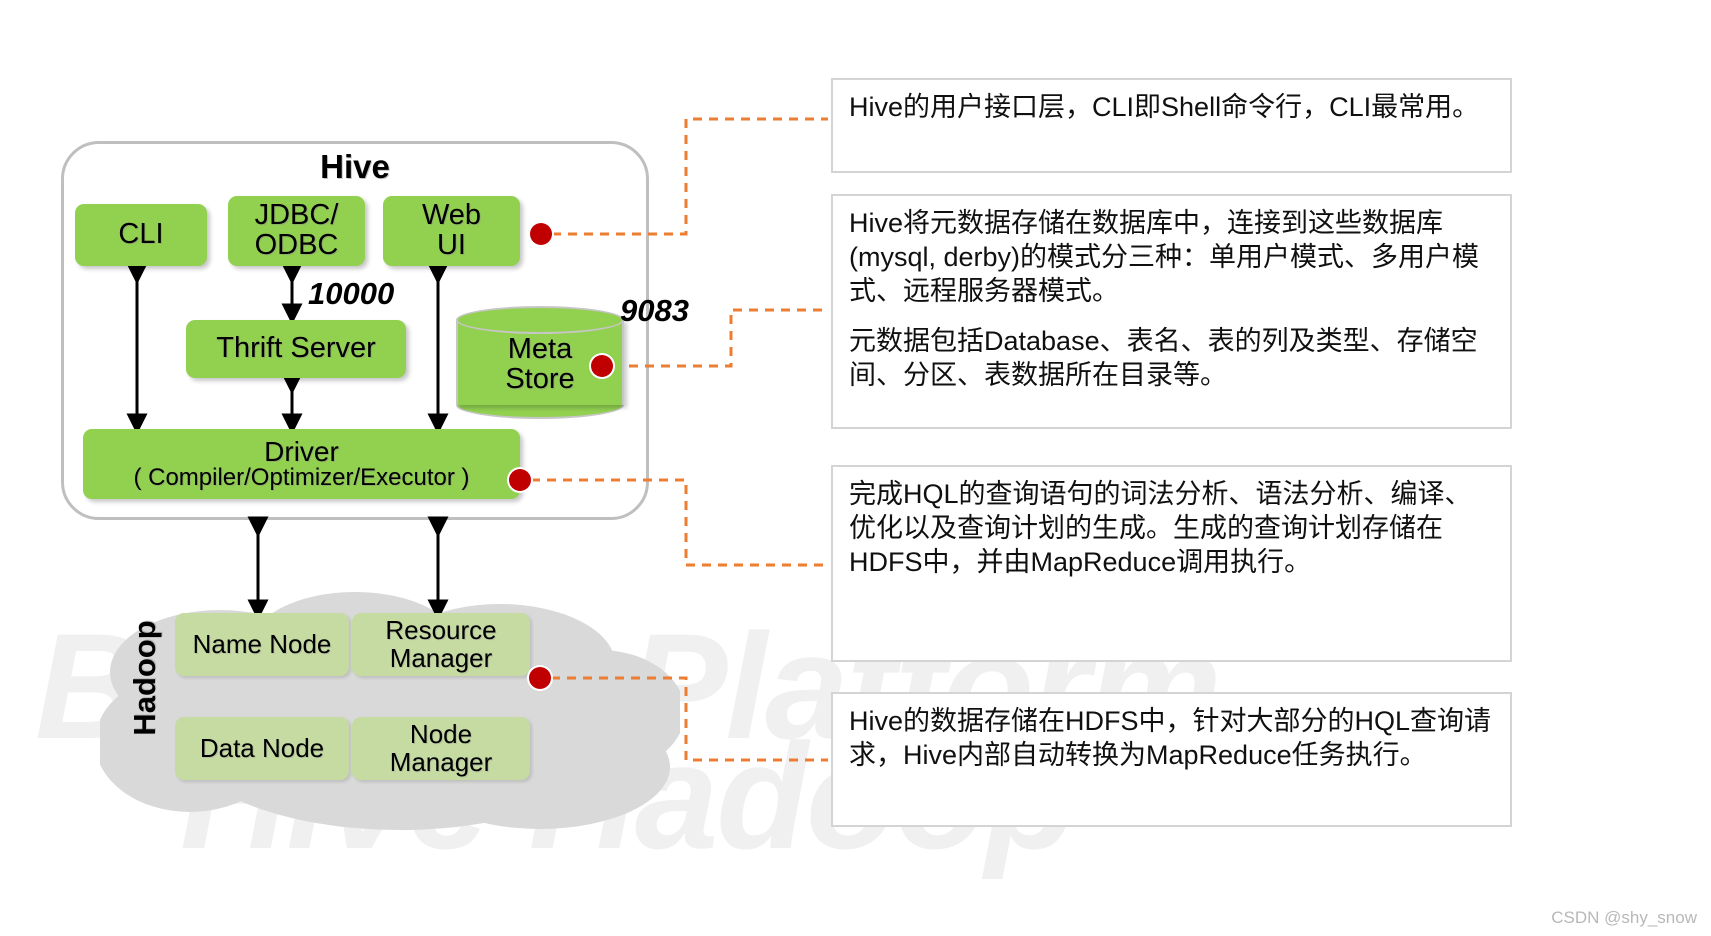  Describe the element at coordinates (355, 166) in the screenshot. I see `hive-title: Hive` at that location.